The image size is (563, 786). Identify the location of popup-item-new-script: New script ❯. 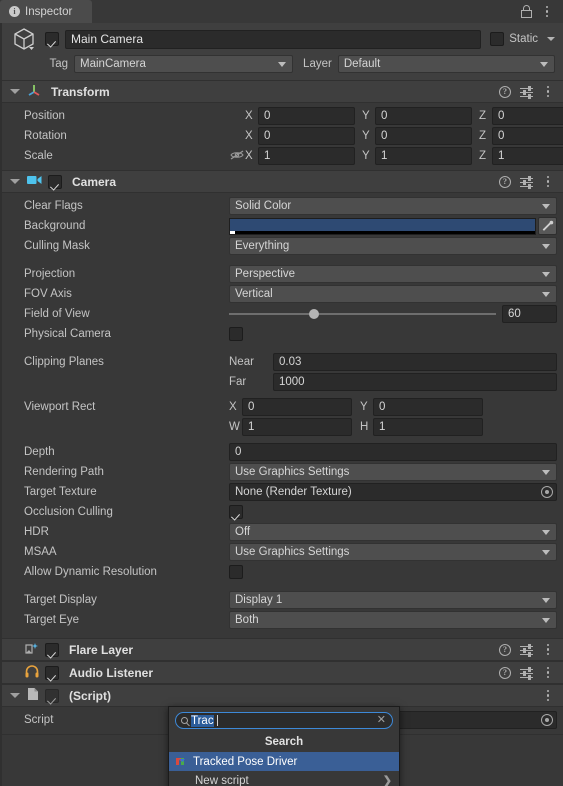
(284, 778).